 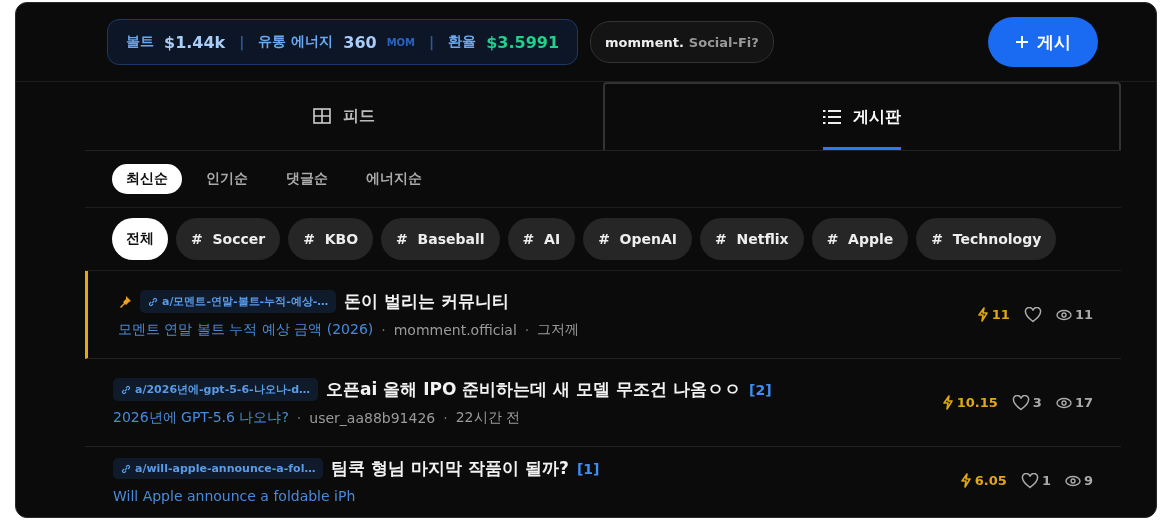 What do you see at coordinates (427, 301) in the screenshot?
I see `post-title: 돈이 벌리는 커뮤니티` at bounding box center [427, 301].